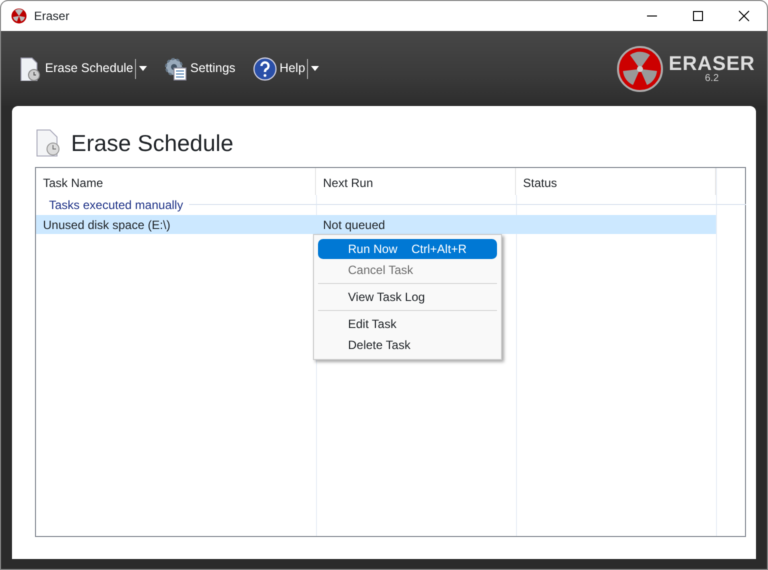 The width and height of the screenshot is (768, 570). What do you see at coordinates (698, 16) in the screenshot?
I see `maximize-icon` at bounding box center [698, 16].